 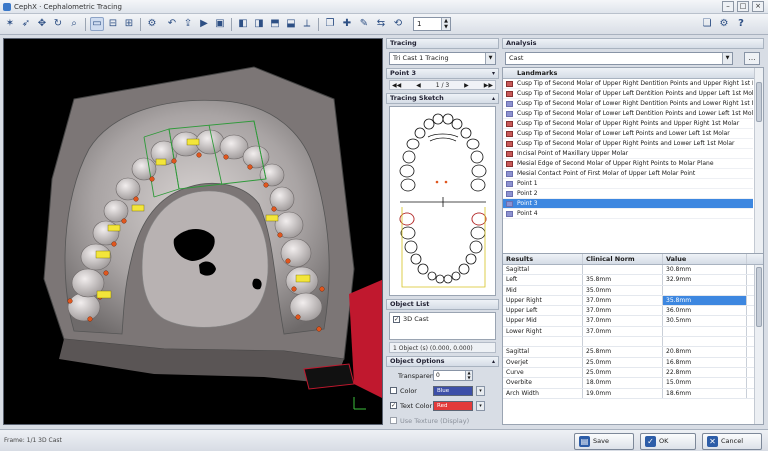 What do you see at coordinates (307, 24) in the screenshot?
I see `measure-icon: ⟂` at bounding box center [307, 24].